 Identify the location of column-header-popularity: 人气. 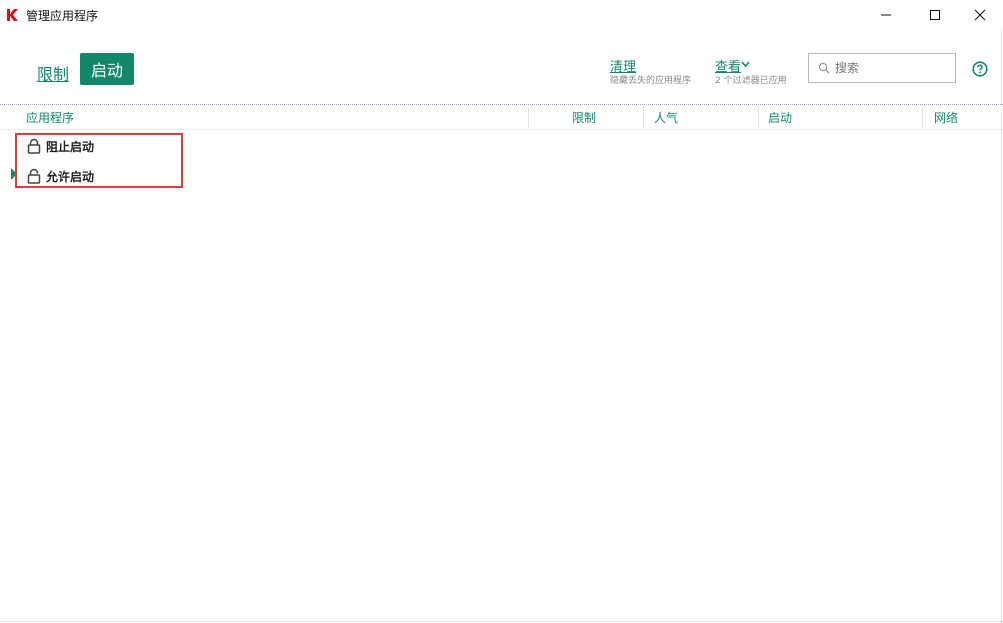
(666, 117).